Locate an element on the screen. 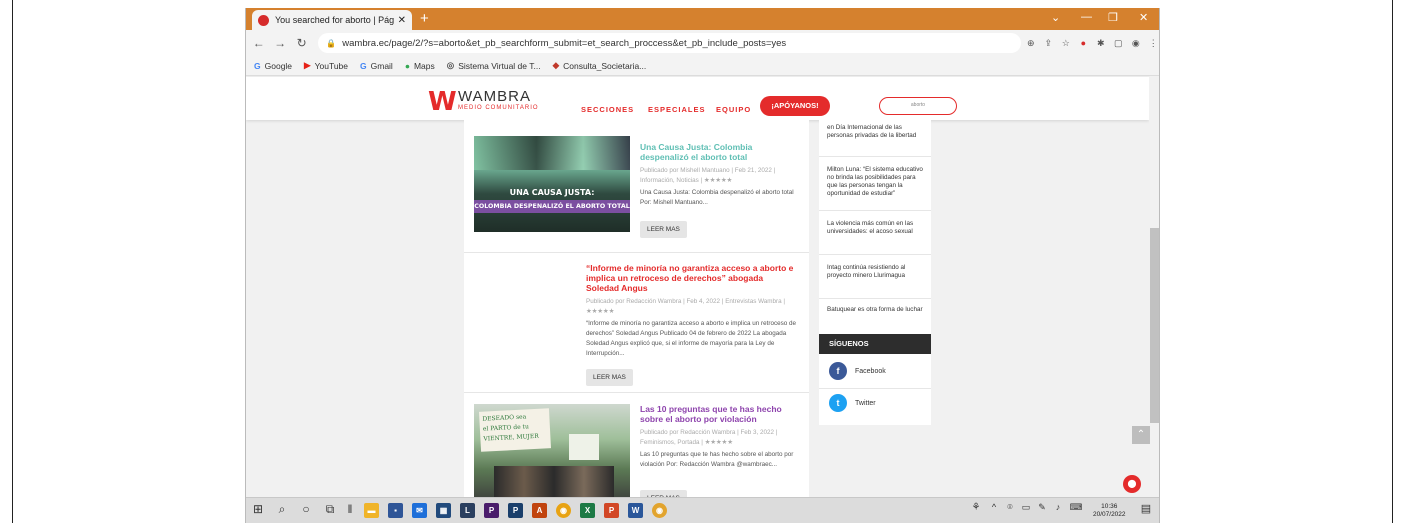 The width and height of the screenshot is (1405, 523). back-icon: ← is located at coordinates (258, 43).